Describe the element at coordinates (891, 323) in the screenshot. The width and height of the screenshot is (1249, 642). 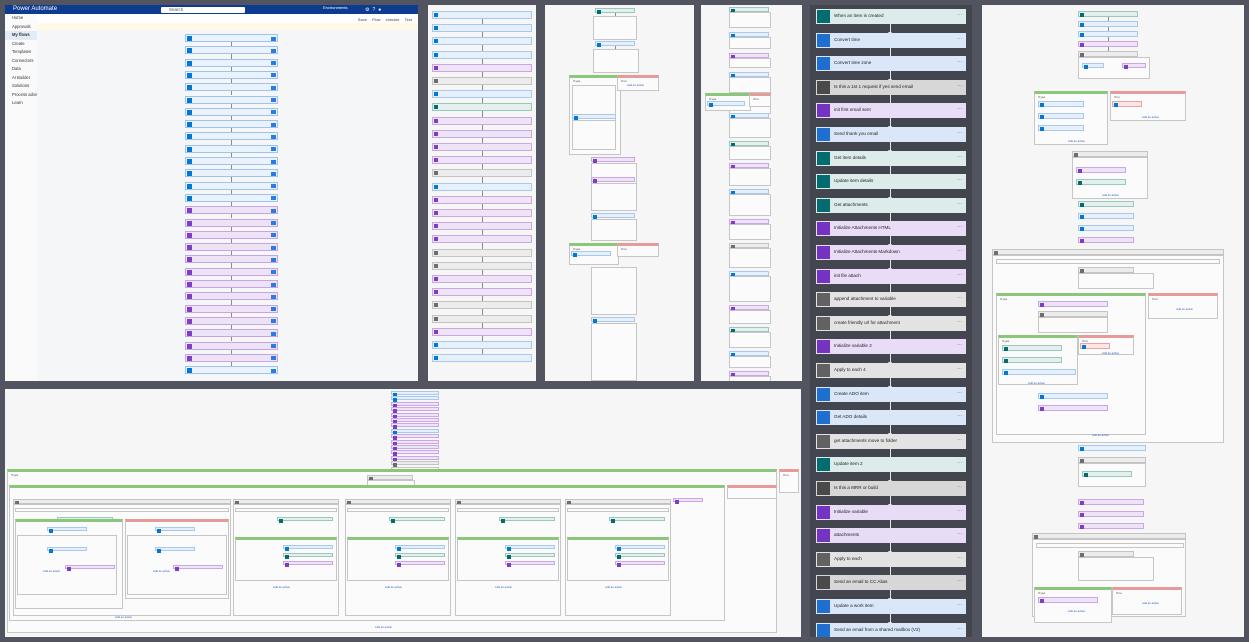
I see `flow-step-card: create friendly url for attachment ···` at that location.